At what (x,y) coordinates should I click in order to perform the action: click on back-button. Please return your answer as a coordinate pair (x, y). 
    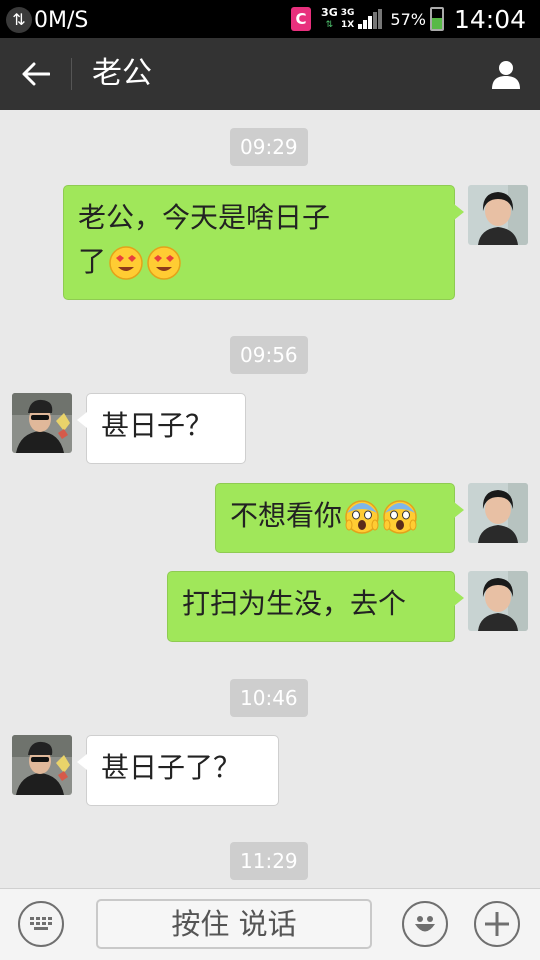
    Looking at the image, I should click on (36, 74).